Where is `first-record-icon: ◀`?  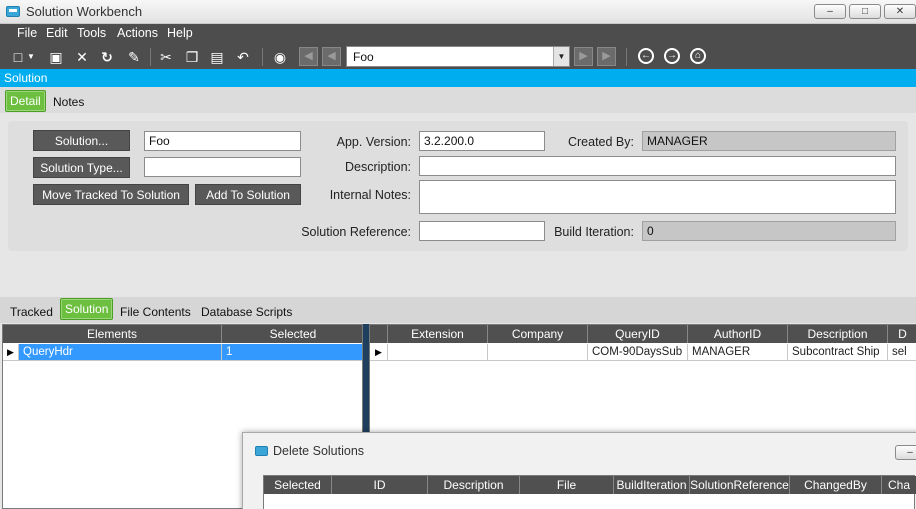
first-record-icon: ◀ is located at coordinates (308, 56).